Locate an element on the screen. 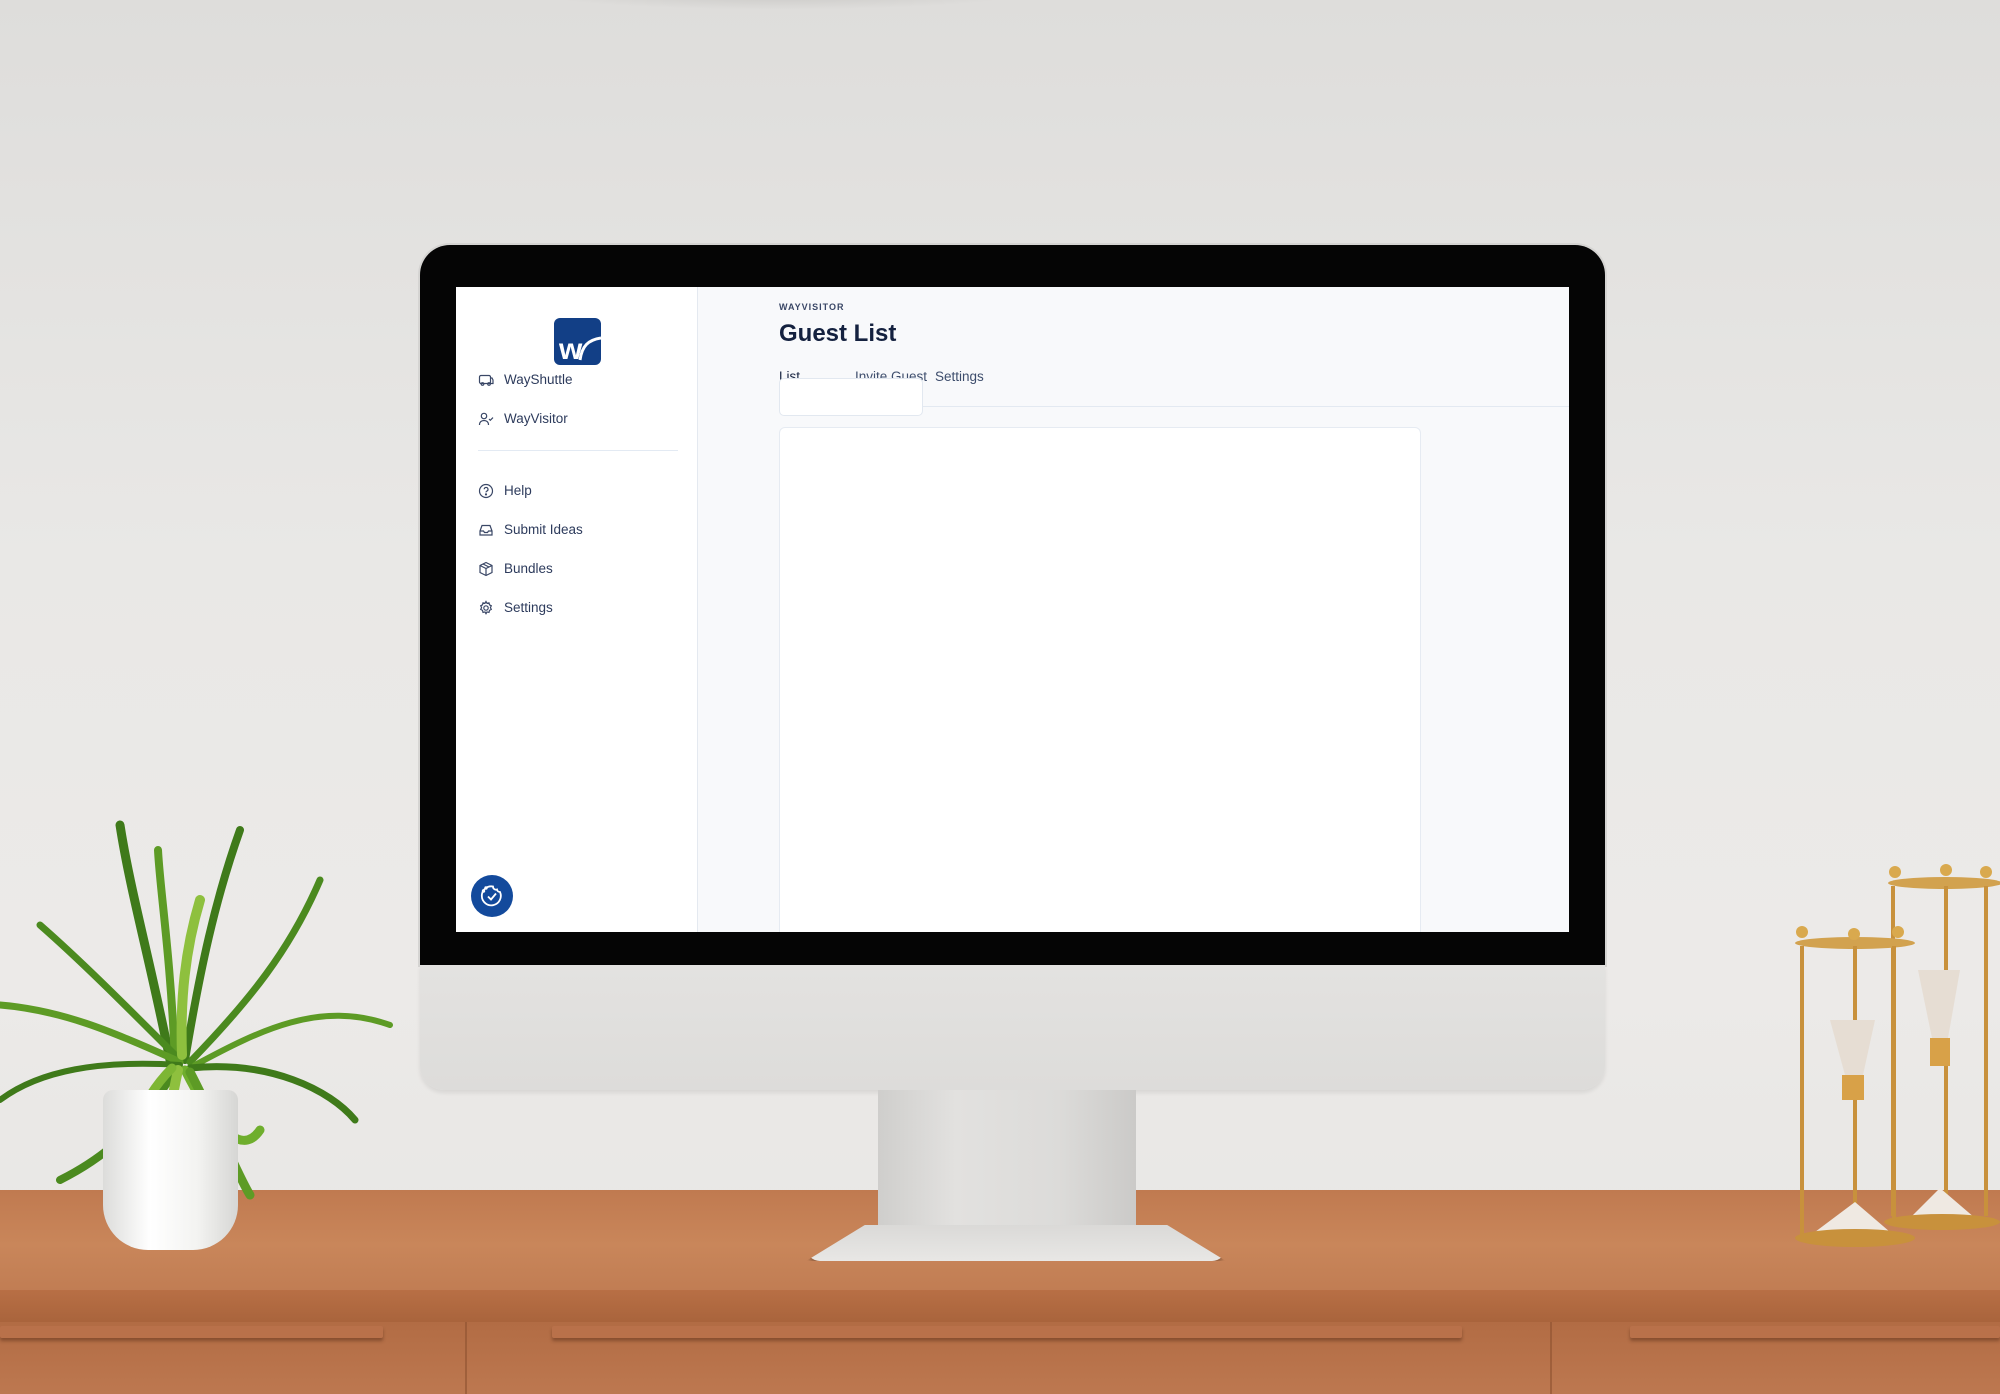 Image resolution: width=2000 pixels, height=1394 pixels. sidebar-item-bundles: Bundles is located at coordinates (578, 568).